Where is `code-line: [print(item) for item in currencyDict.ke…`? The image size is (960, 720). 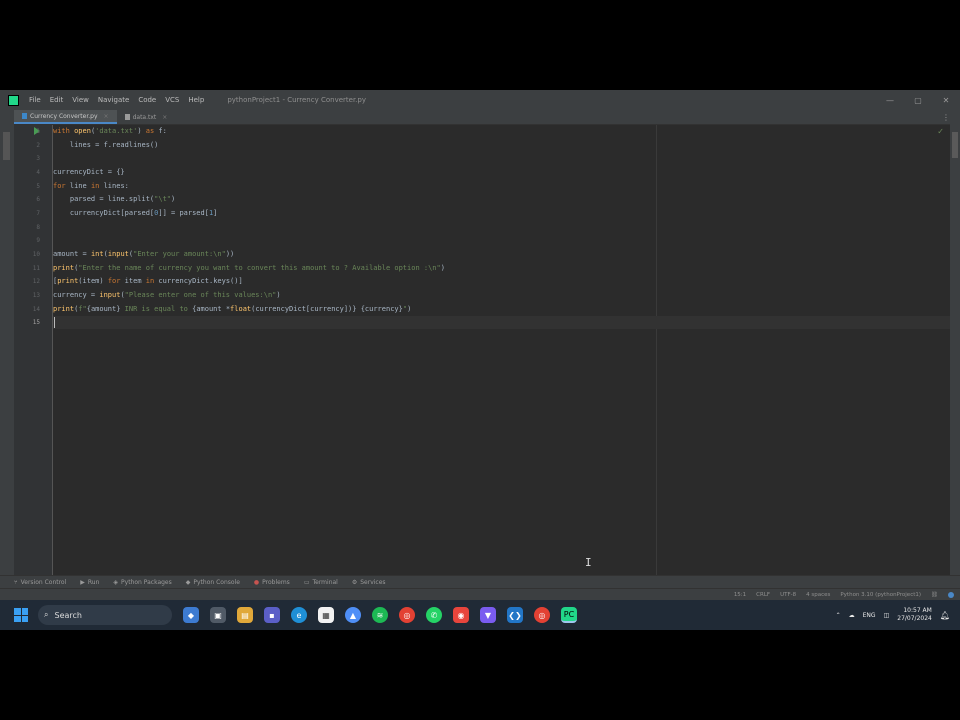
code-line: [print(item) for item in currencyDict.ke… is located at coordinates (501, 281).